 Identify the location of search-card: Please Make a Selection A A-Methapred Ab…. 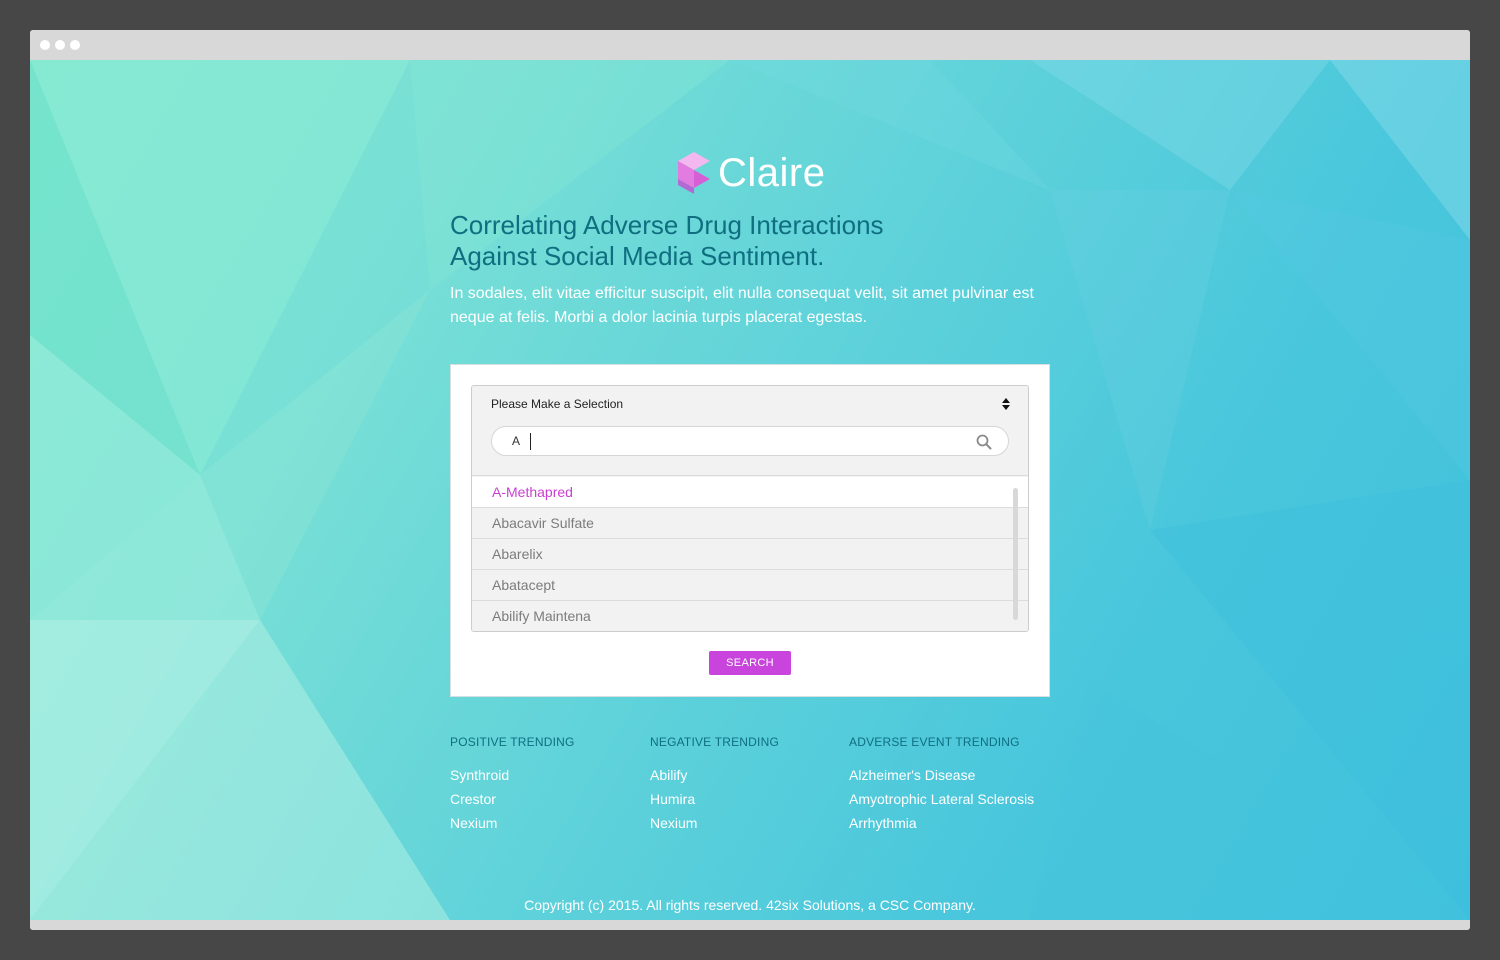
(750, 530).